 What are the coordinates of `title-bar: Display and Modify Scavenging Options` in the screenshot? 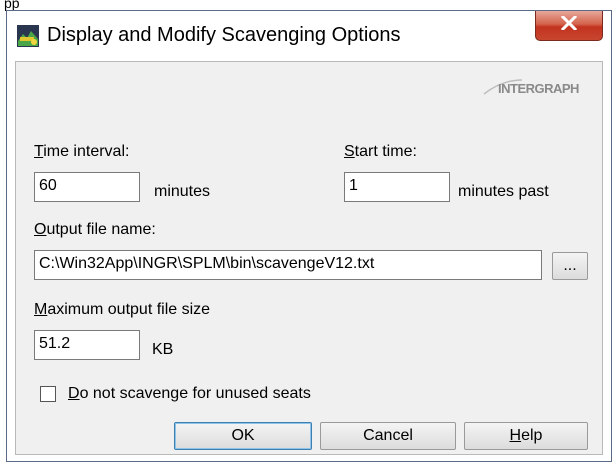 It's located at (309, 36).